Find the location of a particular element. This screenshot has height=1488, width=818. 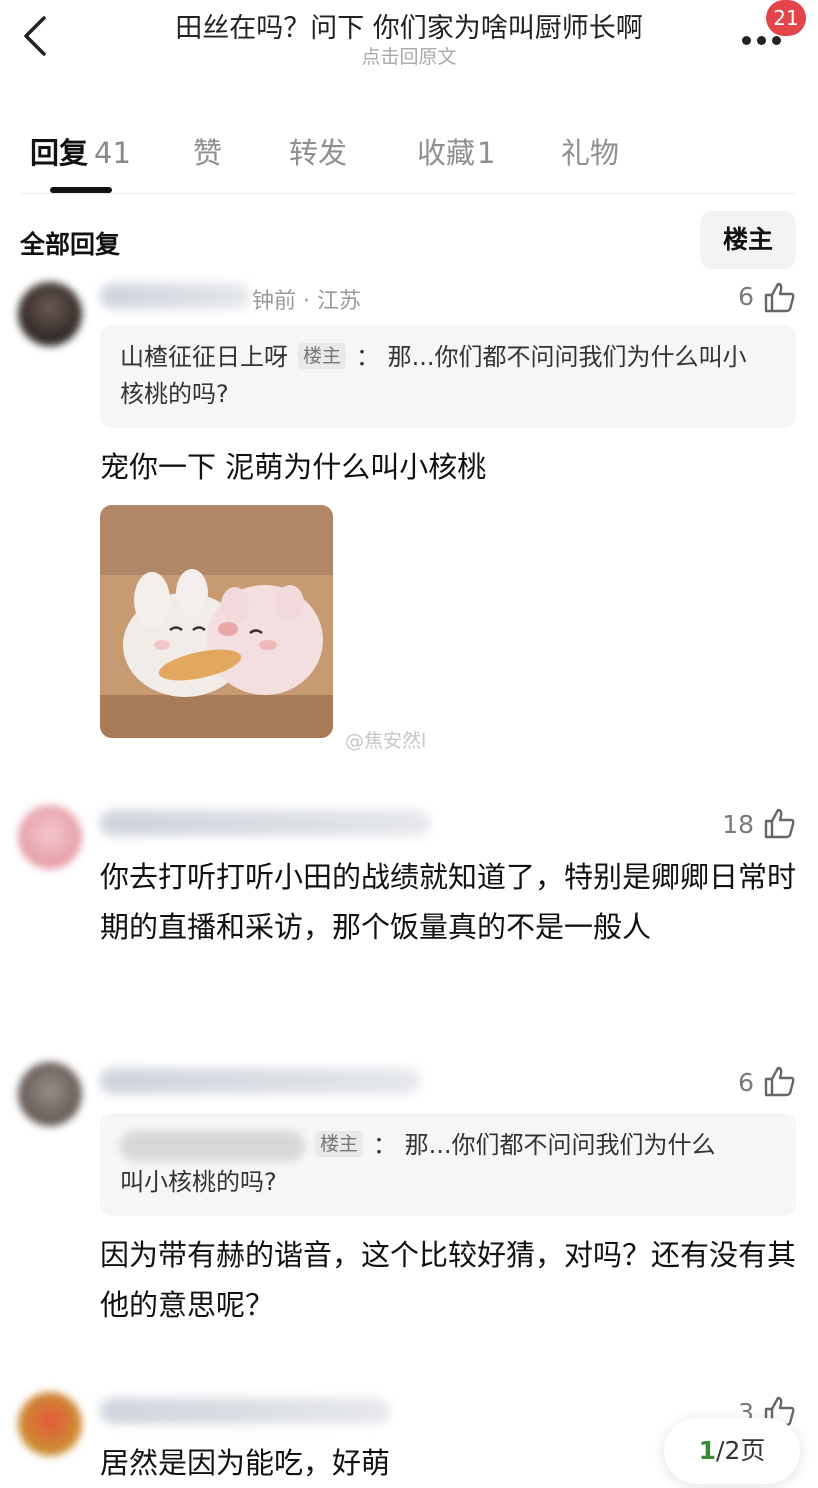

image-watermark: @焦安然l is located at coordinates (386, 741).